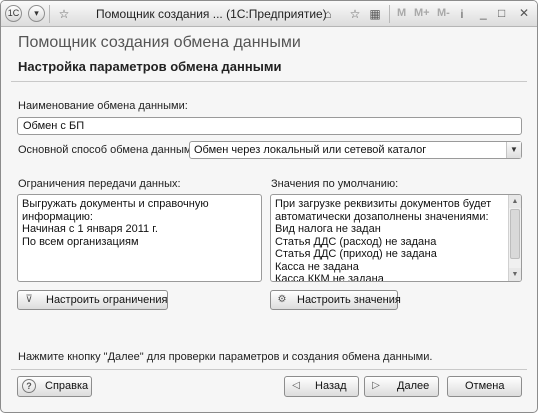  I want to click on scroll-down-icon: ▼, so click(515, 274).